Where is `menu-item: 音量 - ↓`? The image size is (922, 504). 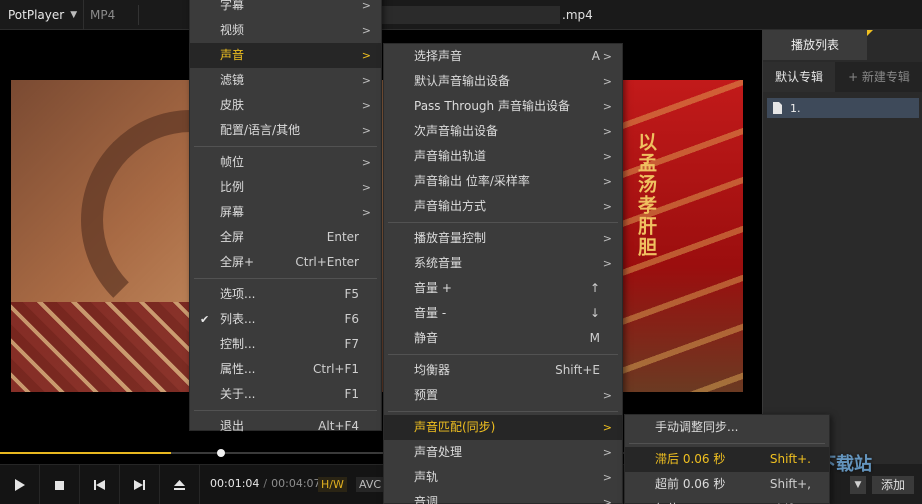 menu-item: 音量 - ↓ is located at coordinates (503, 313).